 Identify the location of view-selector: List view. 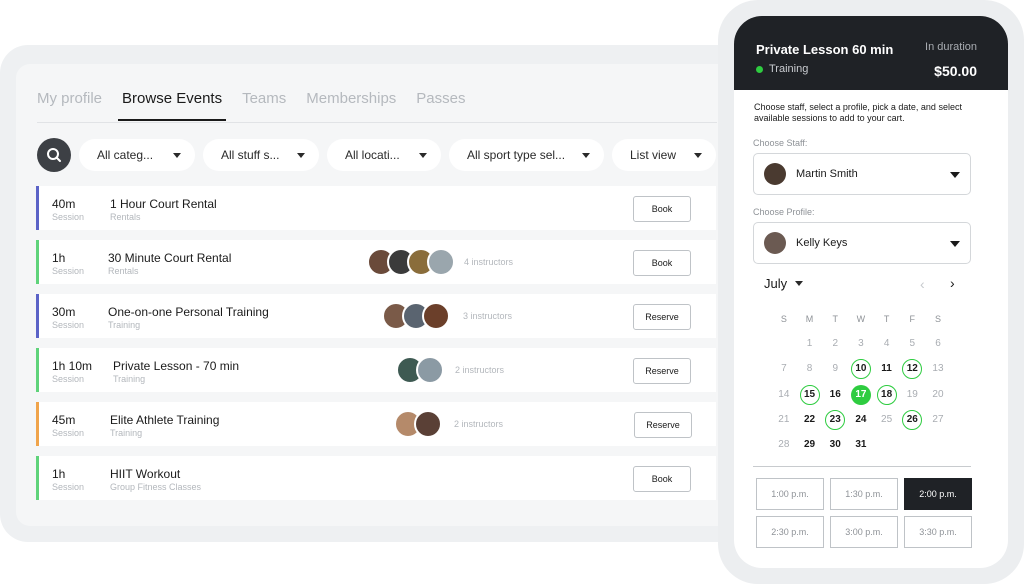
(664, 155).